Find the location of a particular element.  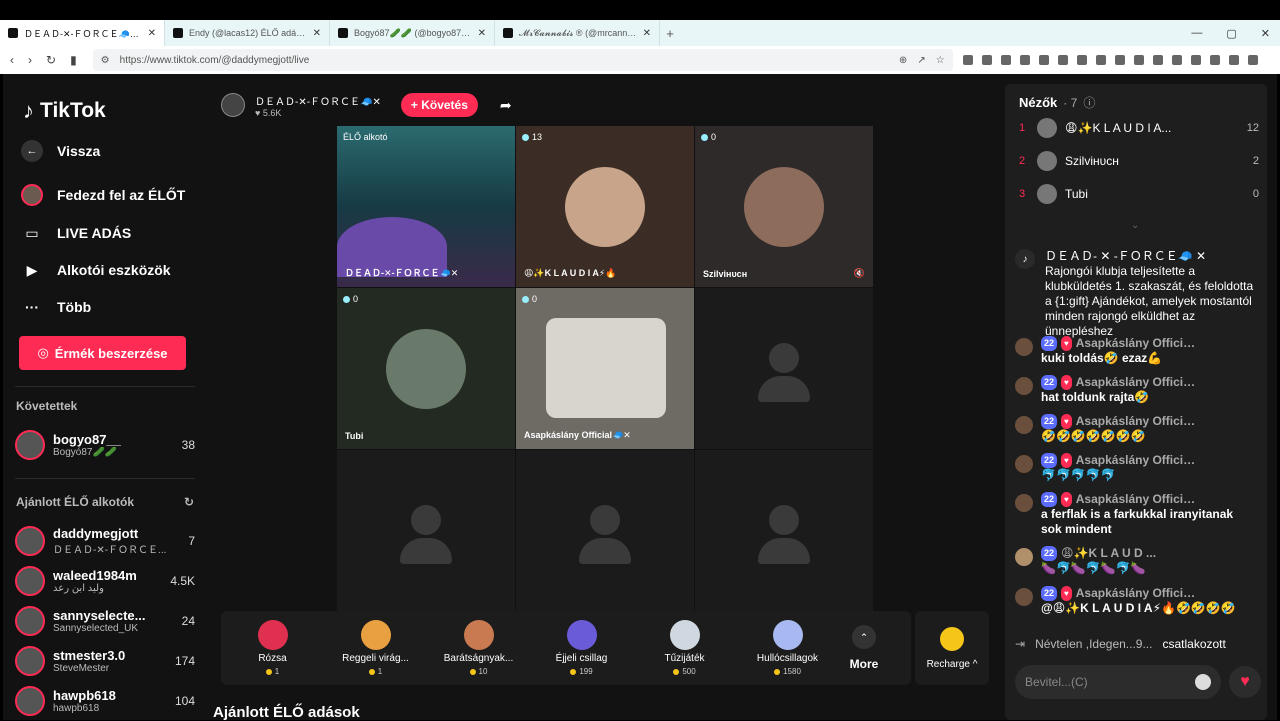

suggested-account: sannyselecte... Sannyselected_UK 24 is located at coordinates (105, 621).